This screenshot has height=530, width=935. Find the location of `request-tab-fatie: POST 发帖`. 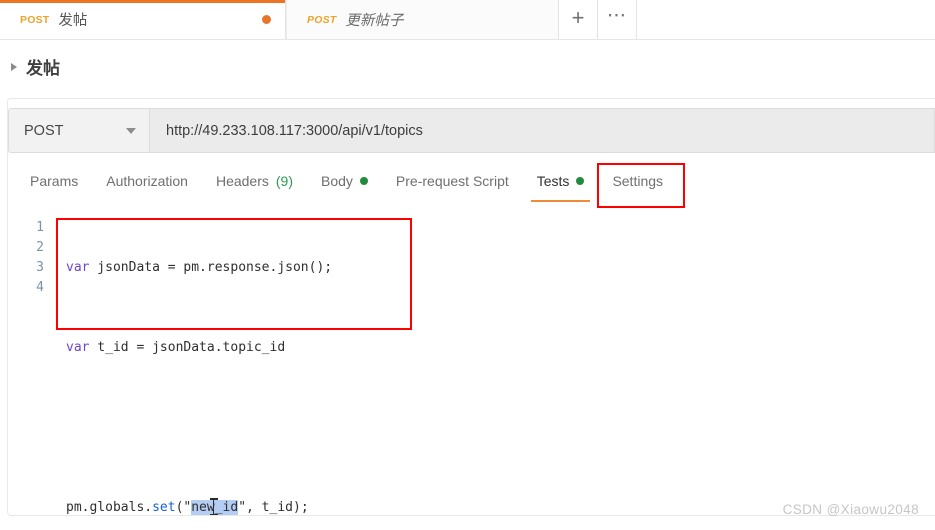

request-tab-fatie: POST 发帖 is located at coordinates (143, 19).